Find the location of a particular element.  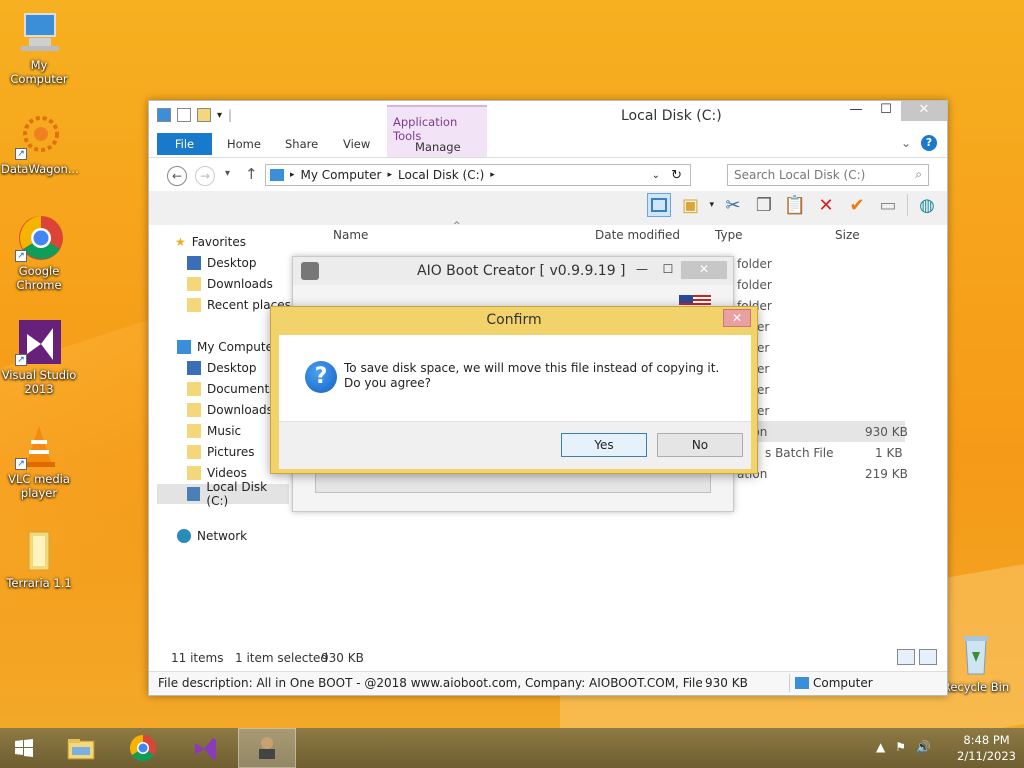

visual-studio-icon is located at coordinates (205, 749).